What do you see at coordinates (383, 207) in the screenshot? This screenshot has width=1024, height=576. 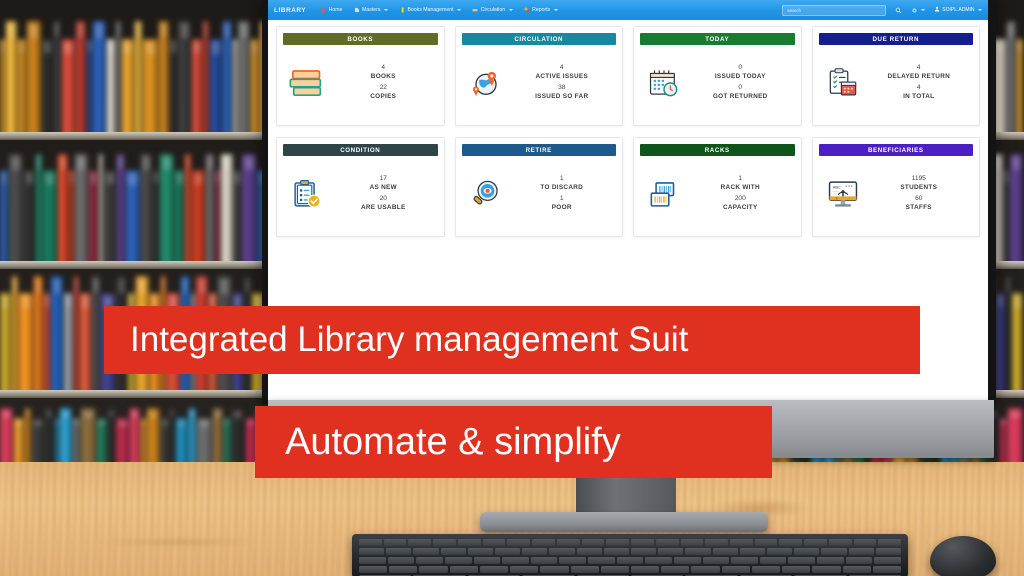 I see `stat-label: ARE USABLE` at bounding box center [383, 207].